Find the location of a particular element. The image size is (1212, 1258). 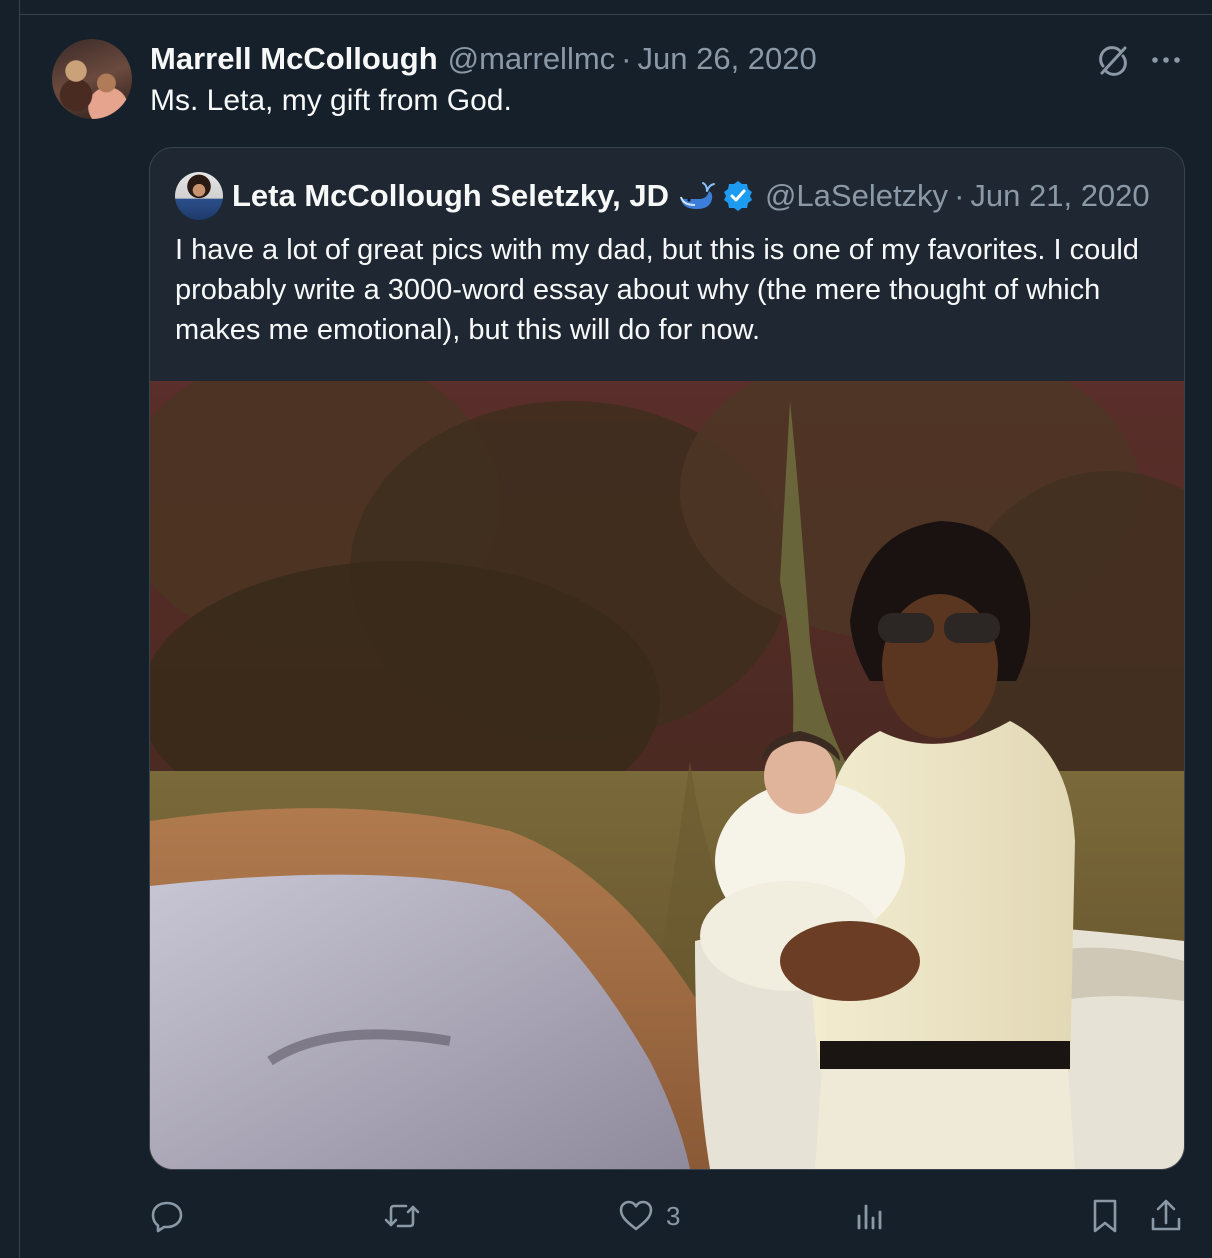

author-name: Marrell McCollough is located at coordinates (294, 59).